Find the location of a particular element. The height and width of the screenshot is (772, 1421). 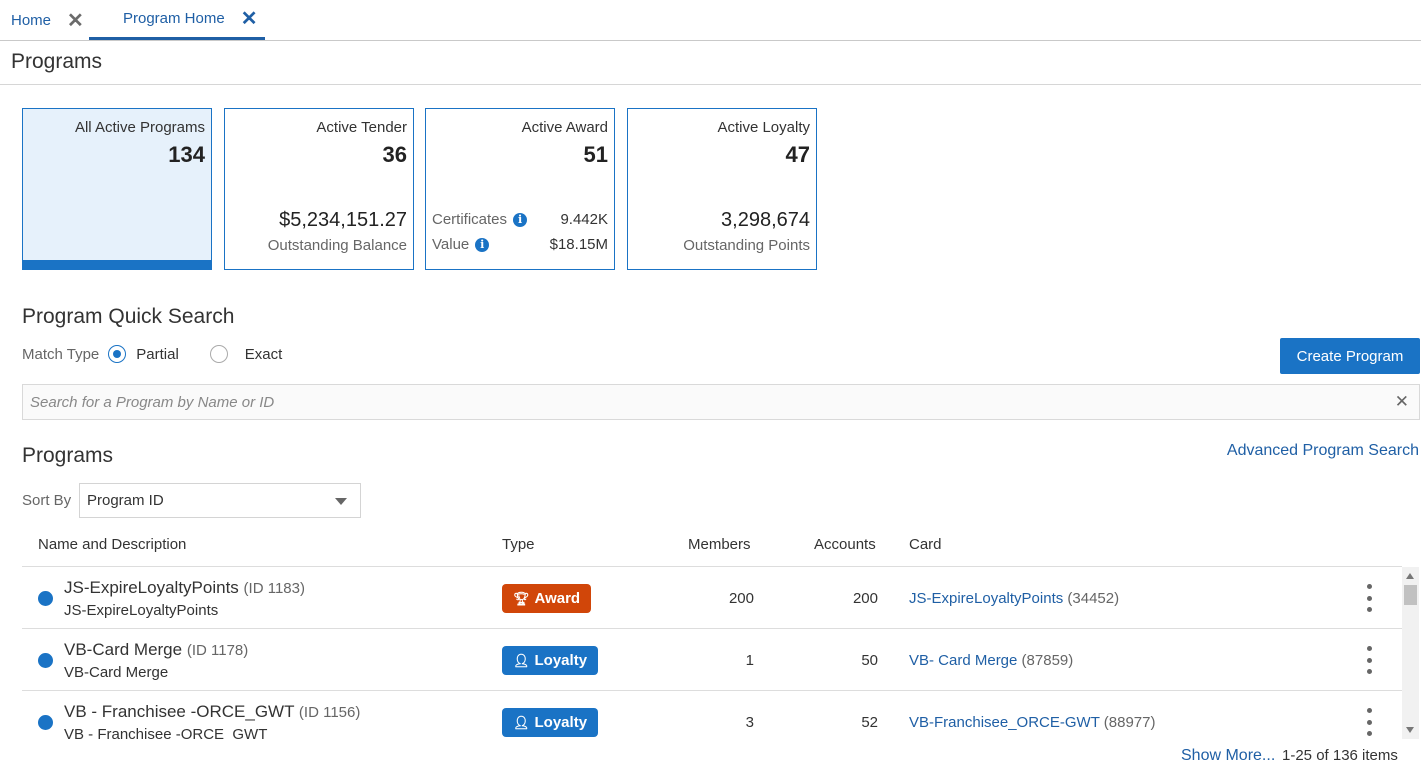

match-type-label: Match Type is located at coordinates (61, 354).